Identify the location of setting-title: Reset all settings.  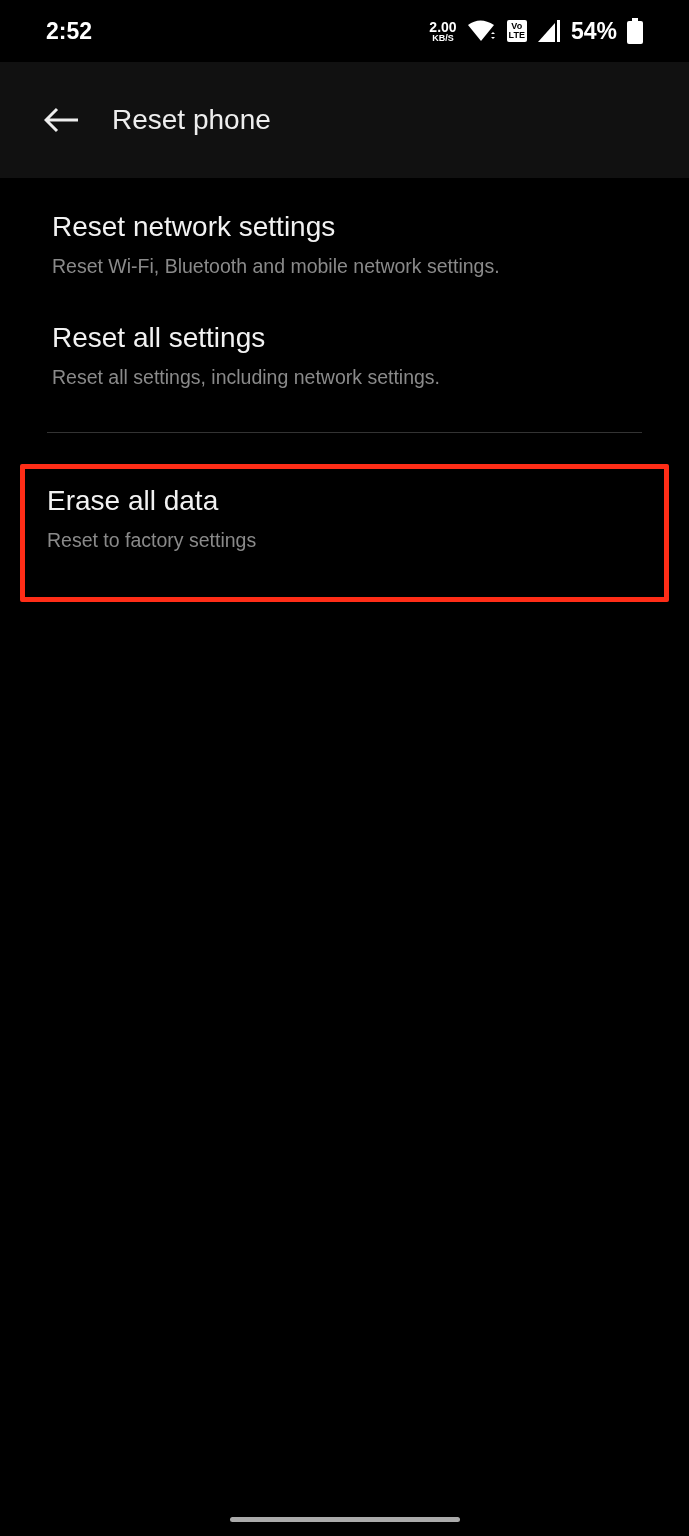
(159, 338).